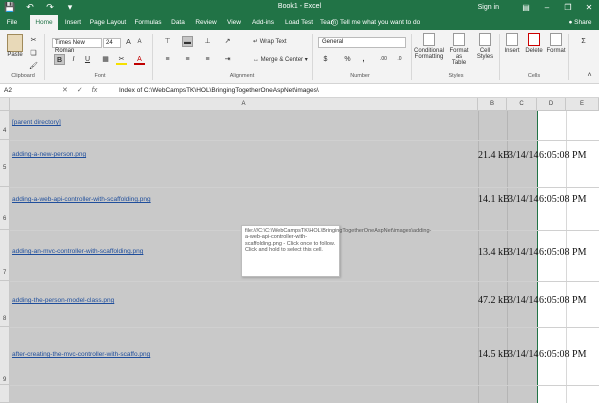 The height and width of the screenshot is (403, 599). What do you see at coordinates (139, 59) in the screenshot?
I see `font-color-icon: A` at bounding box center [139, 59].